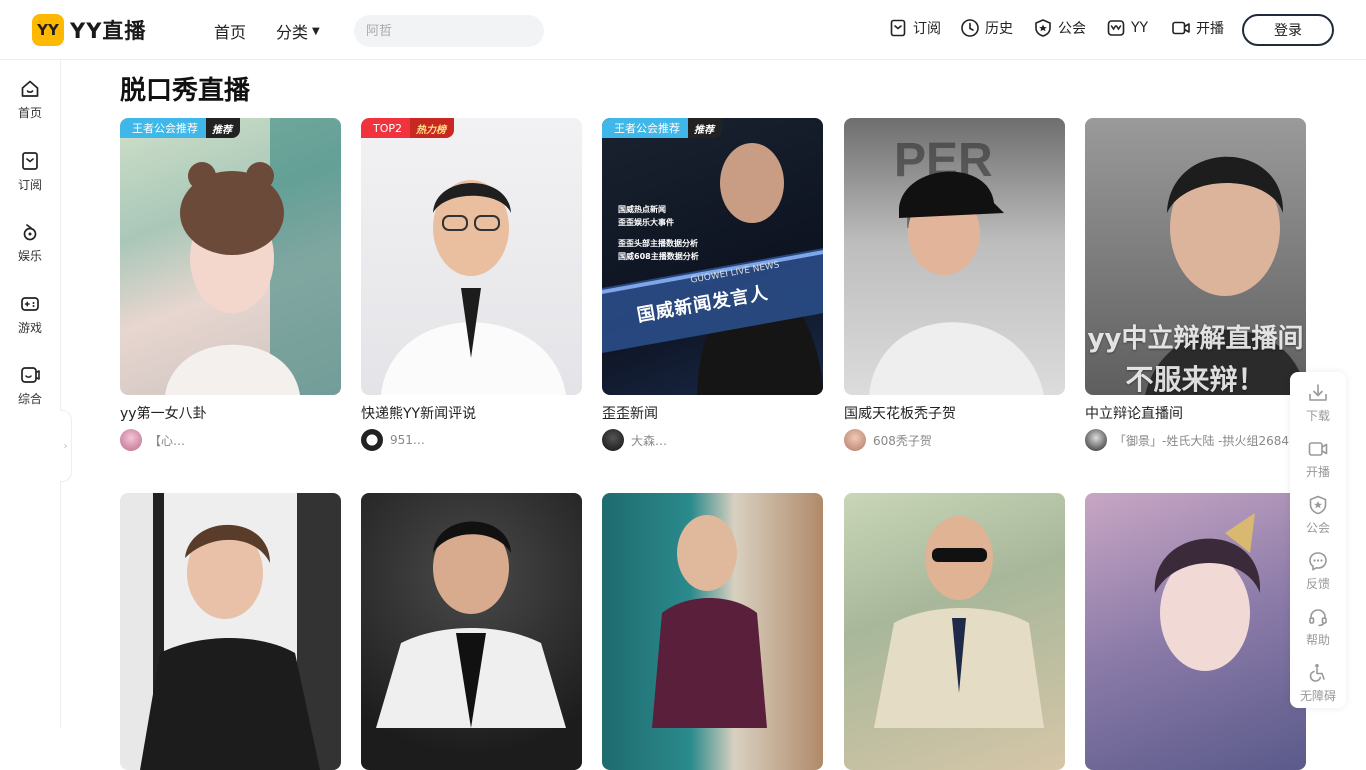 This screenshot has height=770, width=1366. What do you see at coordinates (316, 31) in the screenshot?
I see `chevron-down-icon: ▼` at bounding box center [316, 31].